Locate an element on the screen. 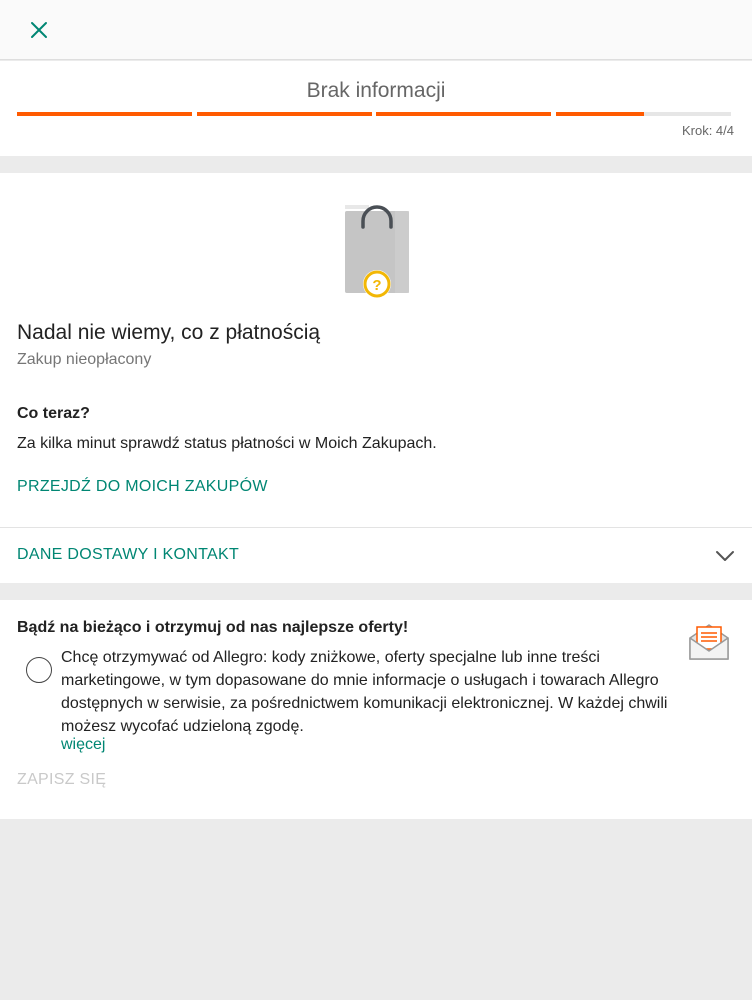  my-purchases-link: PRZEJDŹ DO MOICH ZAKUPÓW is located at coordinates (142, 487).